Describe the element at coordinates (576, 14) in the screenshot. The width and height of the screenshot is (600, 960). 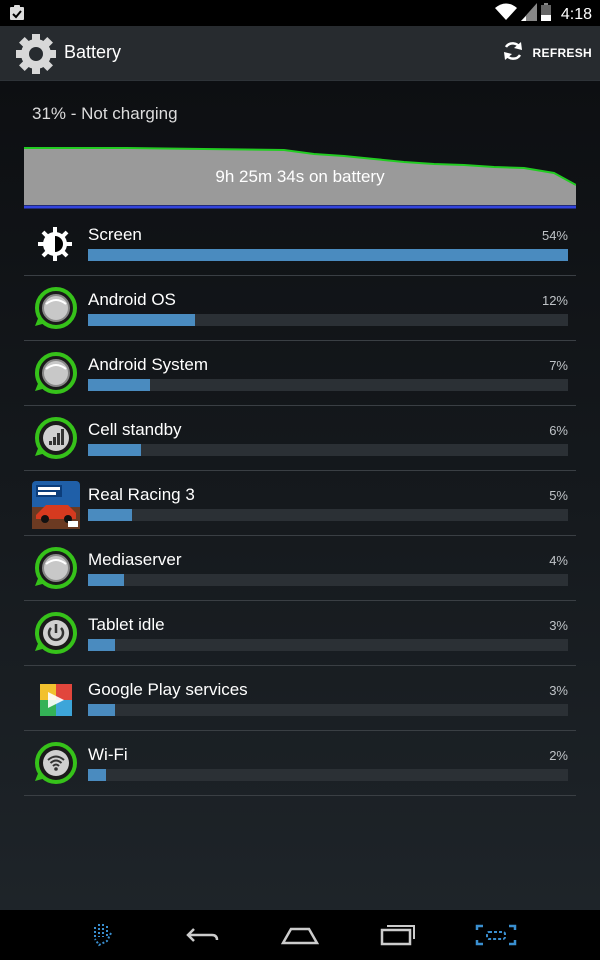
I see `status-time: 4:18` at that location.